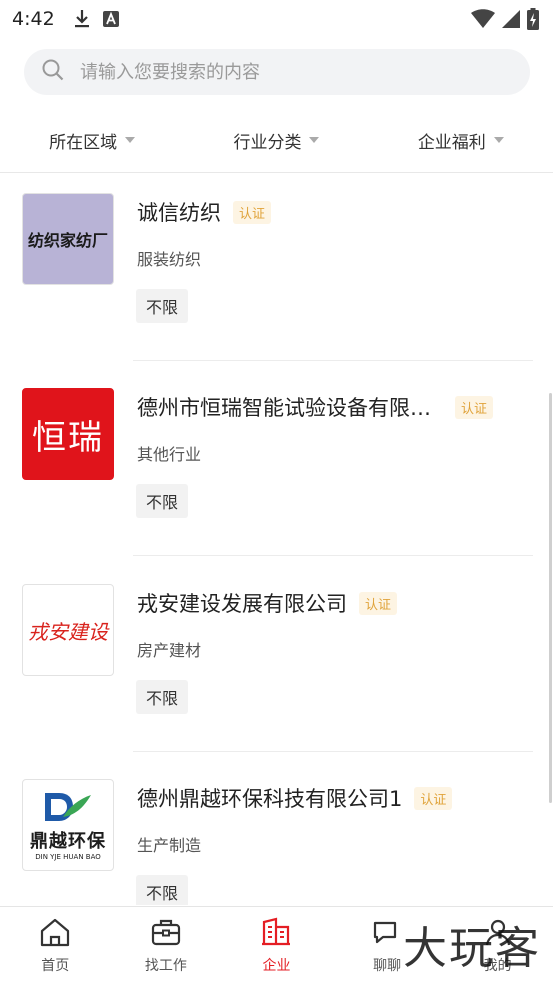 The width and height of the screenshot is (553, 984). I want to click on filter-bar: 所在区域 行业分类 企业福利, so click(276, 140).